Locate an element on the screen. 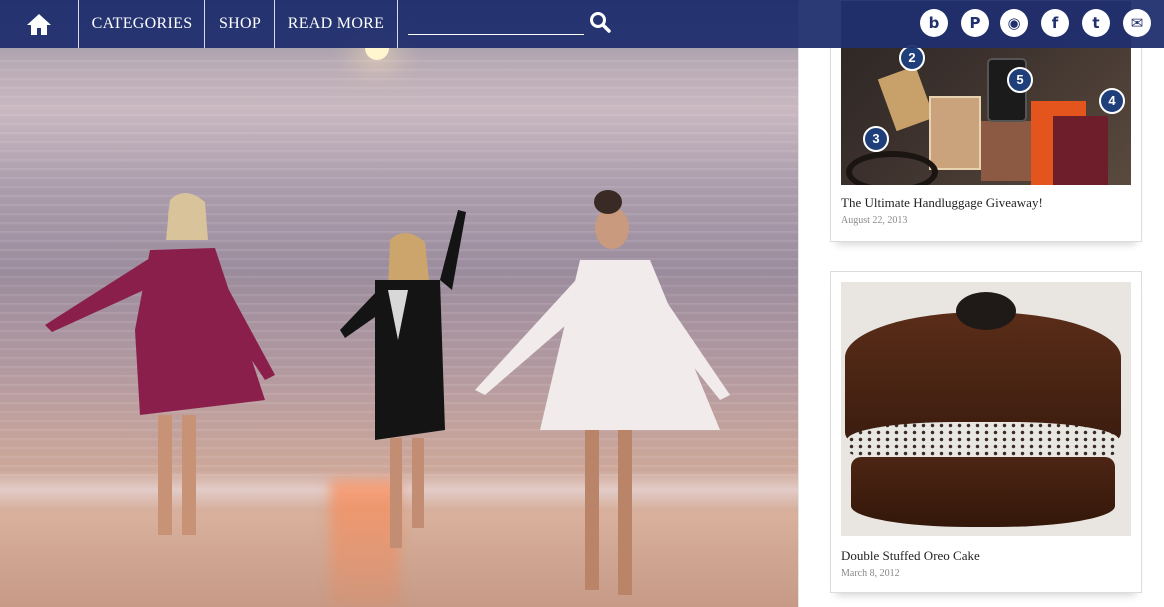 The width and height of the screenshot is (1164, 607). nav-read-more: READ MORE is located at coordinates (336, 24).